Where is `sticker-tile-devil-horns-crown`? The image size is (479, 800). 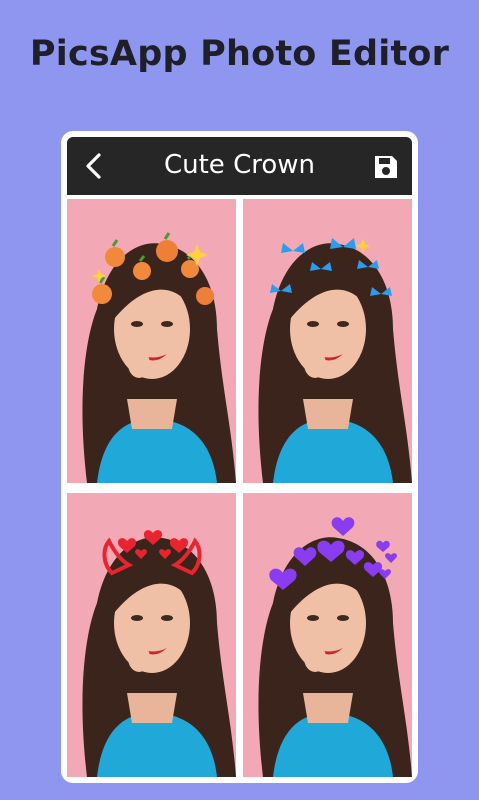 sticker-tile-devil-horns-crown is located at coordinates (151, 635).